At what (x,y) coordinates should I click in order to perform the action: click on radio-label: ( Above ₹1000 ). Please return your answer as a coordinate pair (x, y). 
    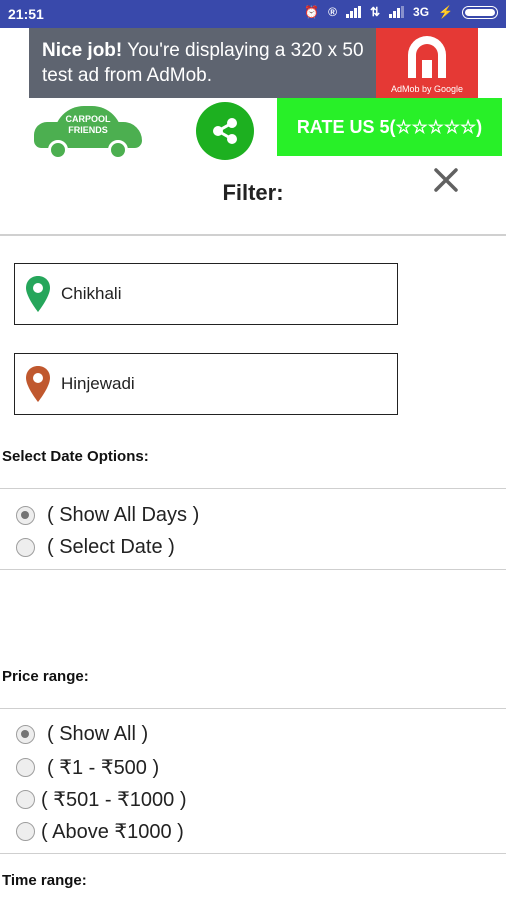
    Looking at the image, I should click on (112, 832).